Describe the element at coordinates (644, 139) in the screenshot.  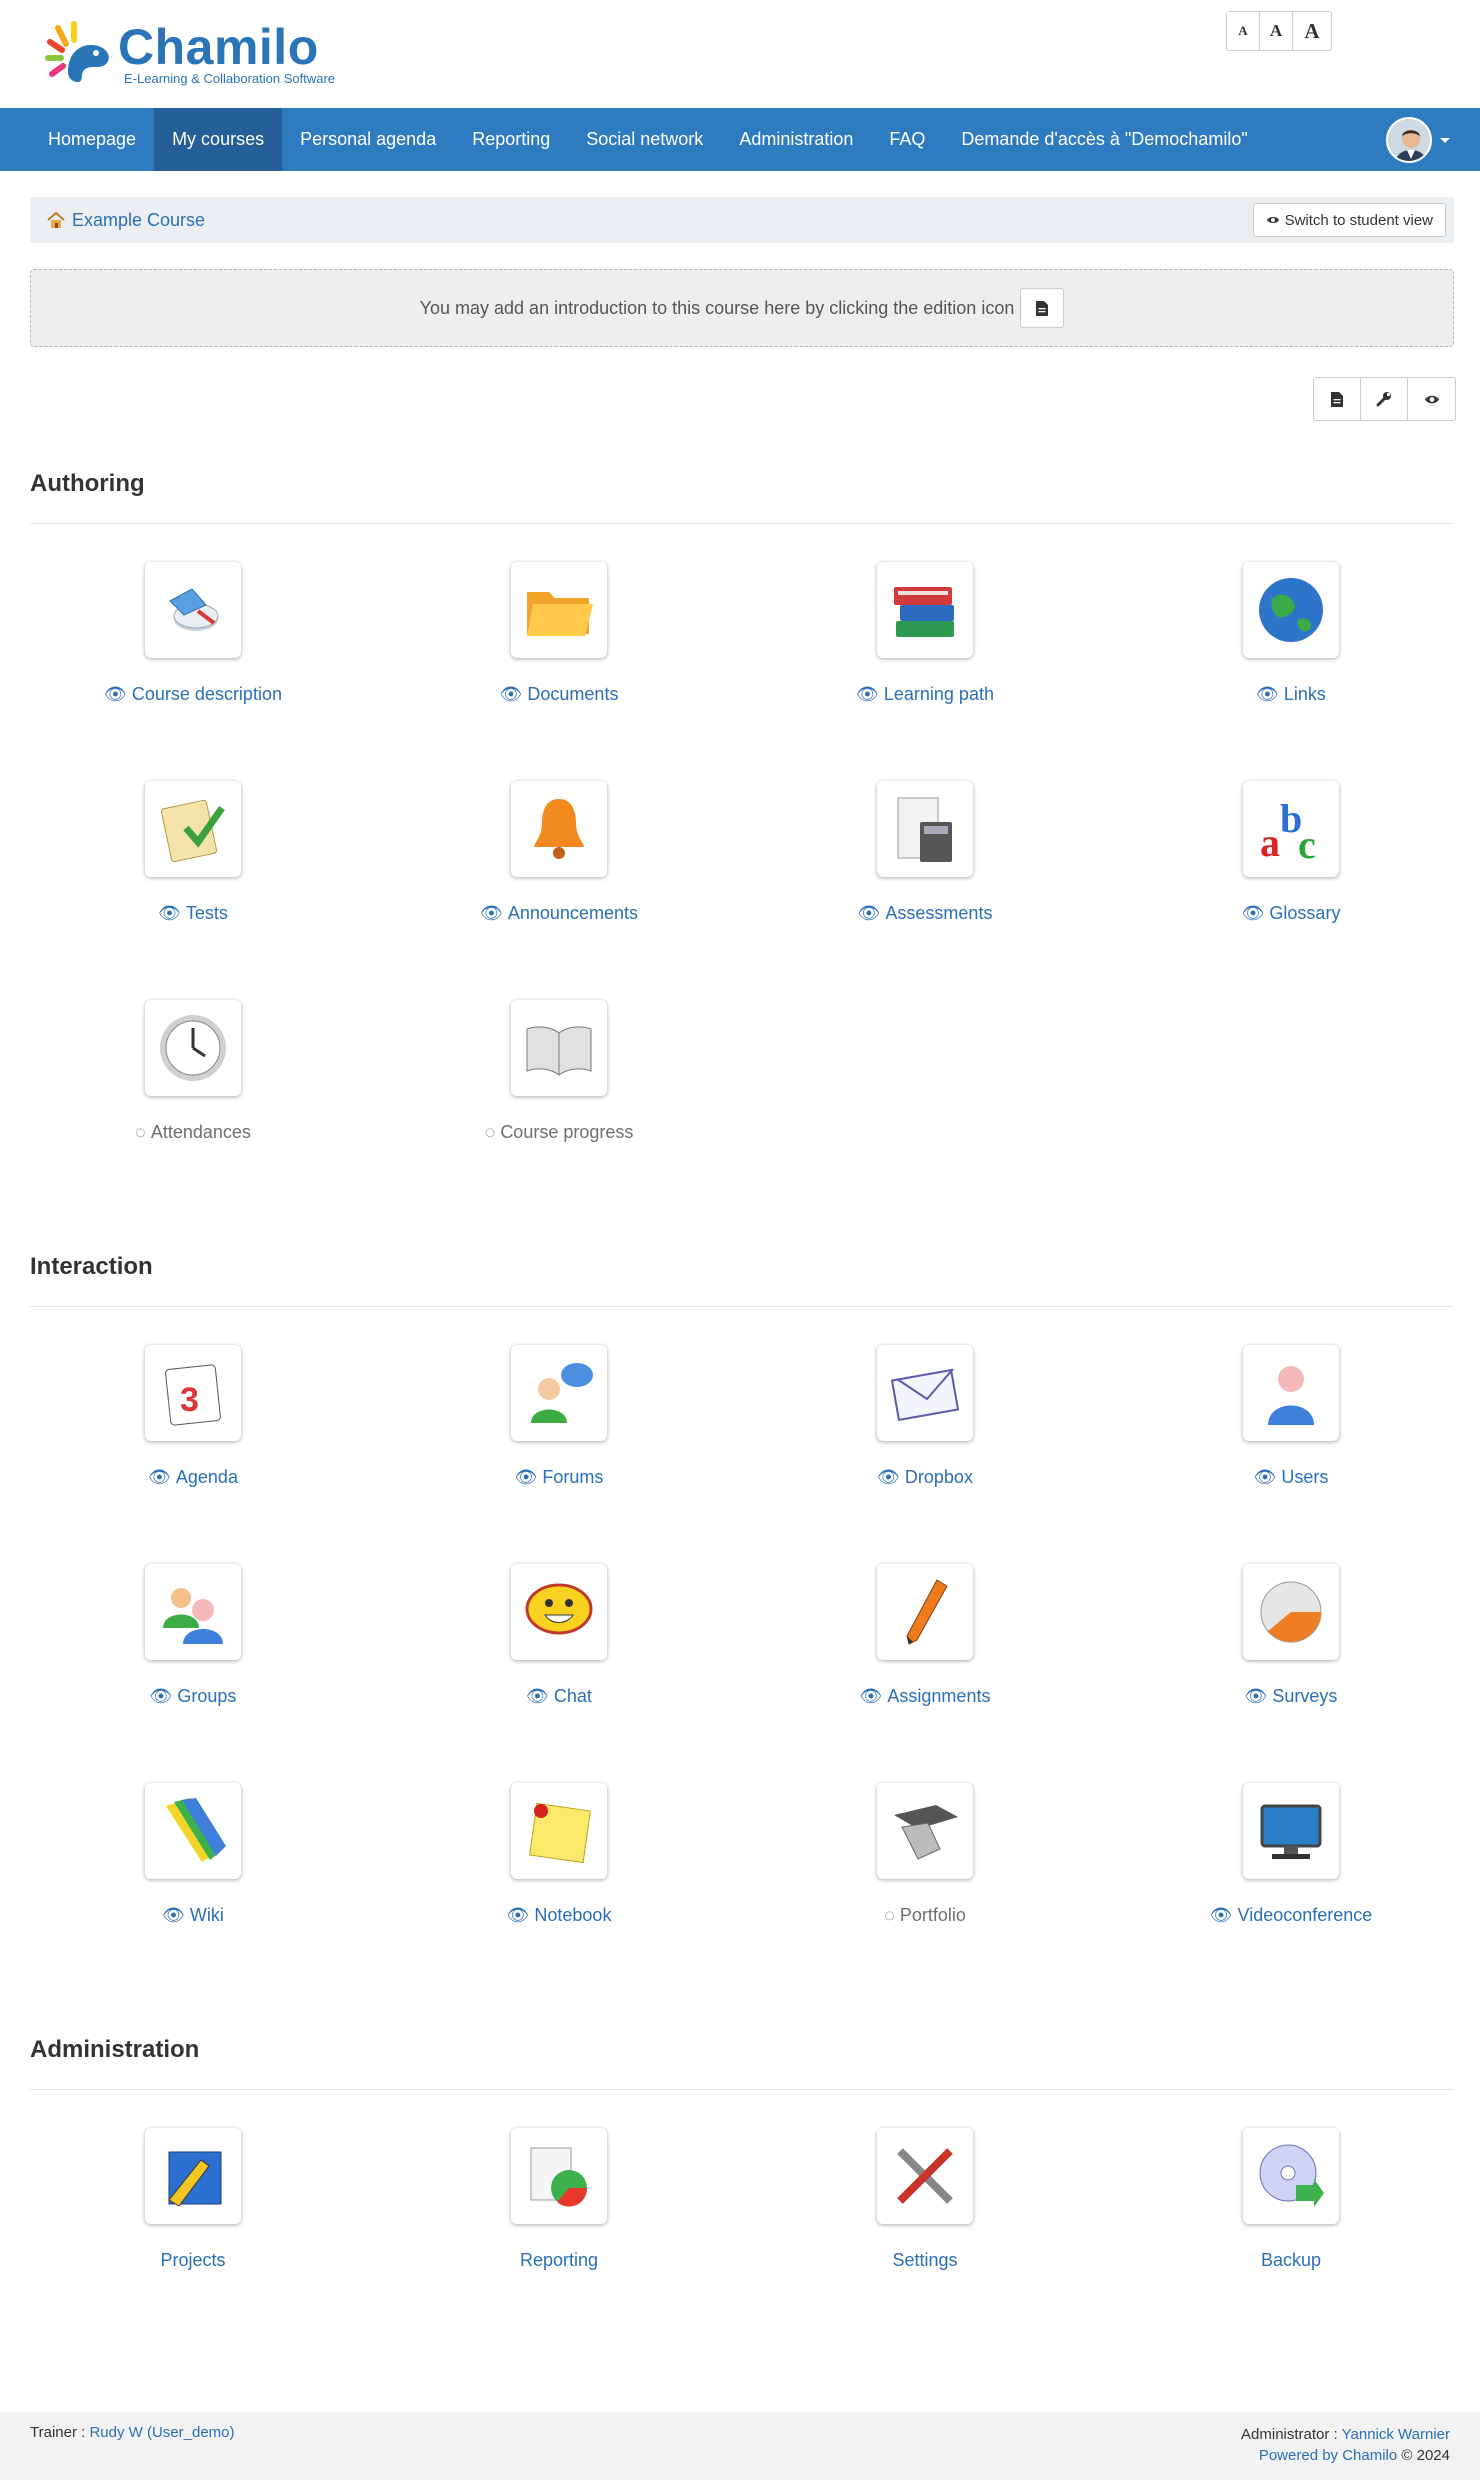
I see `nav-social-network: Social network` at that location.